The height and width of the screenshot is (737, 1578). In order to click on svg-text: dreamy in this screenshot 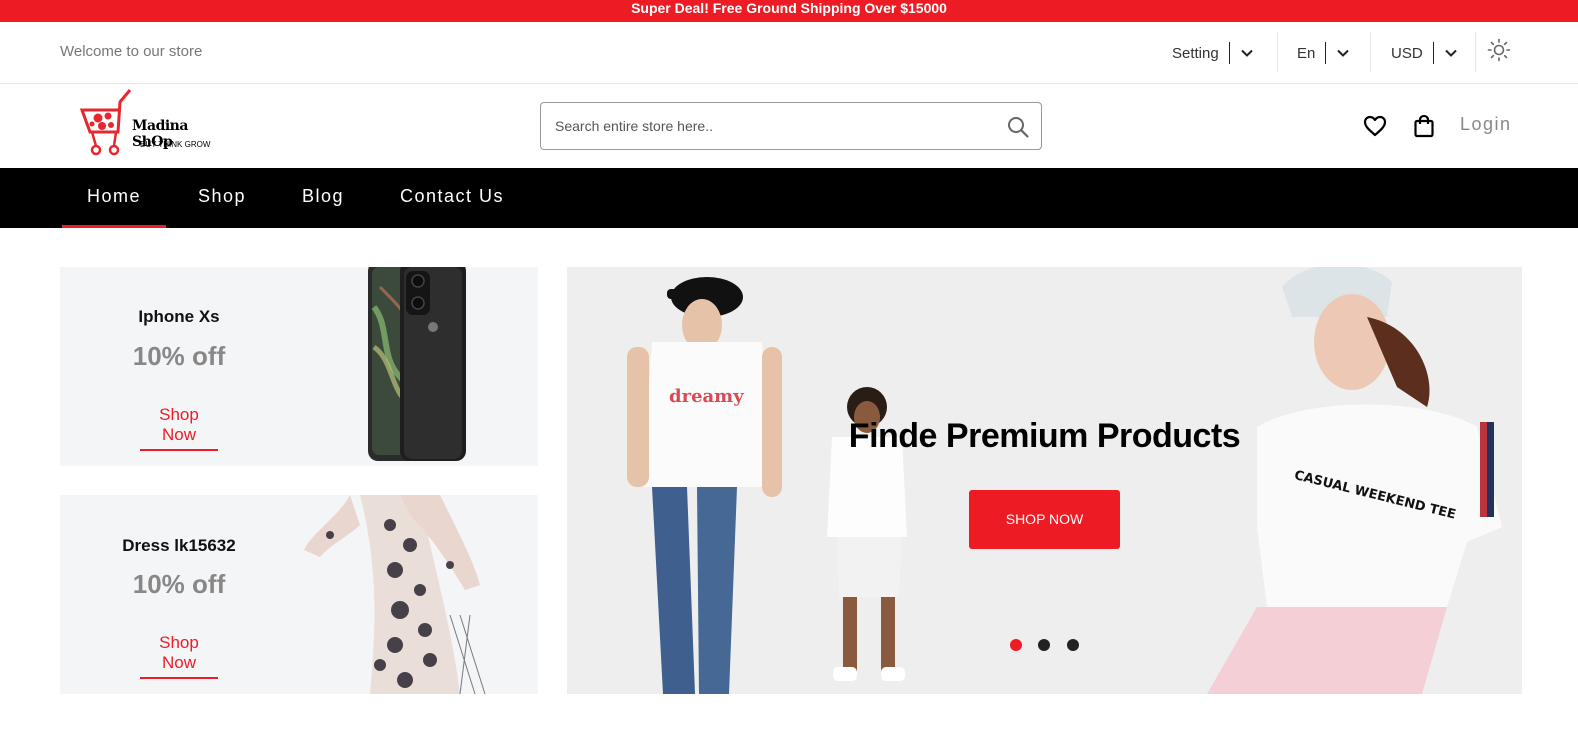, I will do `click(706, 396)`.